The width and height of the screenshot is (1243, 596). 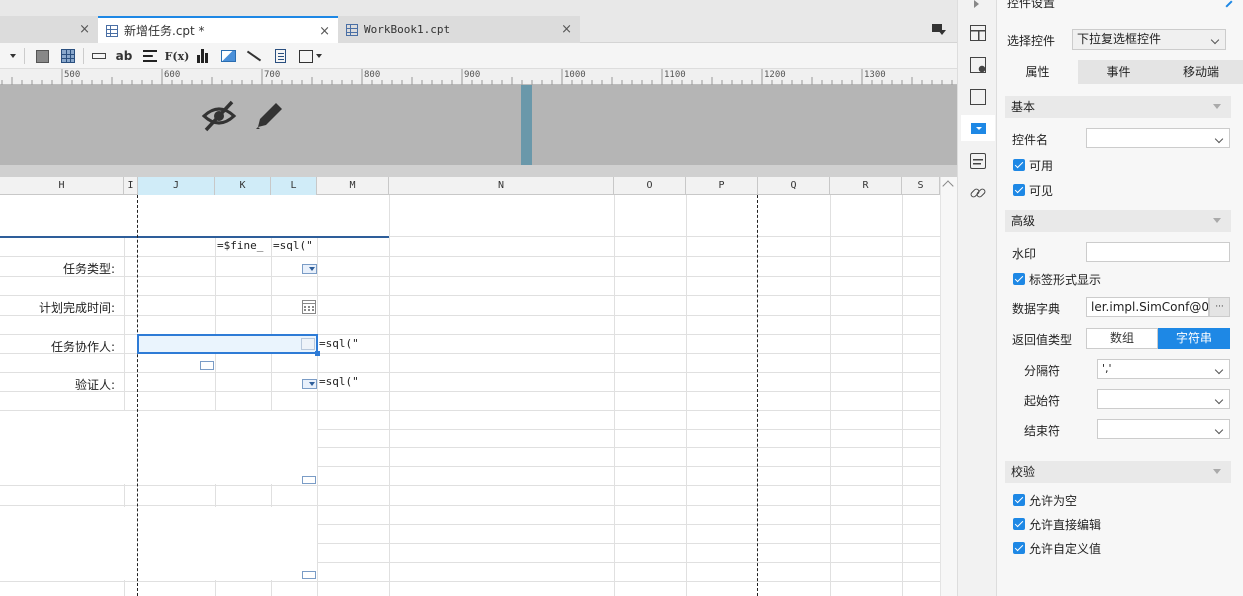 What do you see at coordinates (254, 56) in the screenshot?
I see `slash-icon` at bounding box center [254, 56].